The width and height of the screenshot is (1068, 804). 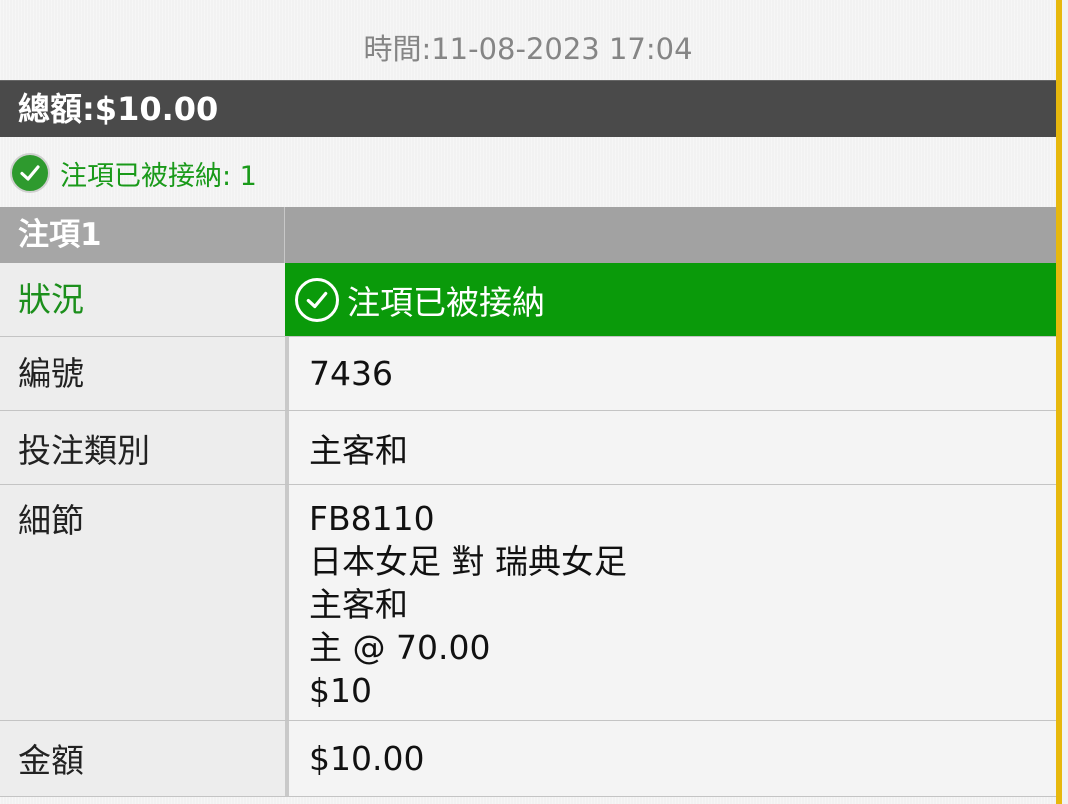 I want to click on bet-type-row: 投注類別 主客和, so click(x=528, y=448).